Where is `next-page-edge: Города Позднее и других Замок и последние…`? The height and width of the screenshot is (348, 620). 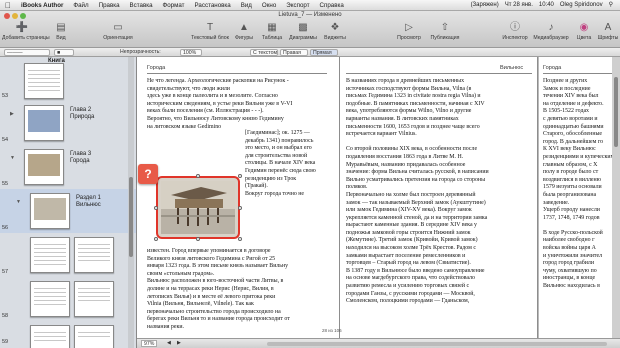
next-page-edge: Города Позднее и других Замок и последние… is located at coordinates (579, 197).